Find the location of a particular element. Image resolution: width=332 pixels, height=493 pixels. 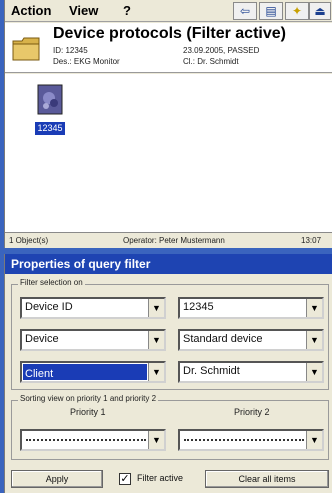

filter-field-select-3: Client ▼ is located at coordinates (93, 372).